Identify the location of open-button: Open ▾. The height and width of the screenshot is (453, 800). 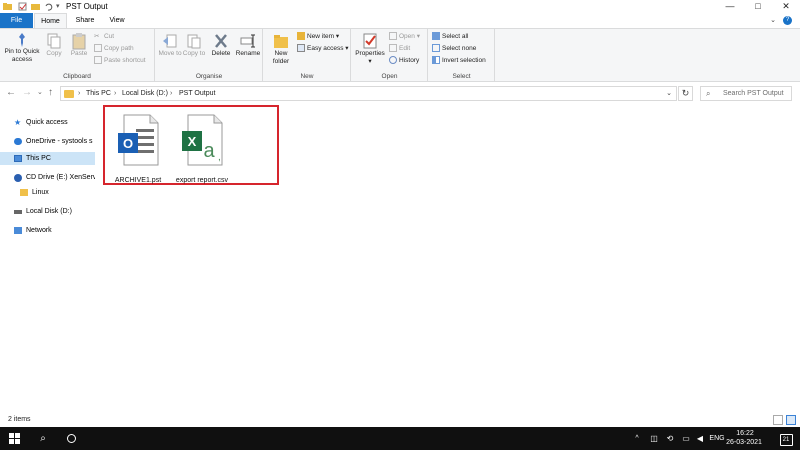
(404, 36).